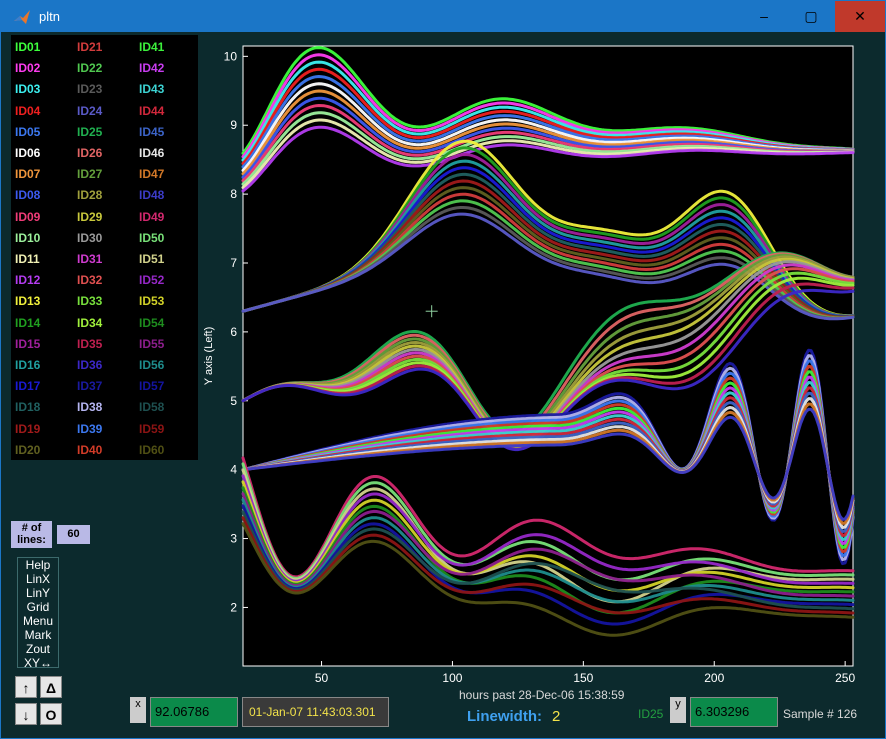  I want to click on menu-item-2: LinY, so click(38, 593).